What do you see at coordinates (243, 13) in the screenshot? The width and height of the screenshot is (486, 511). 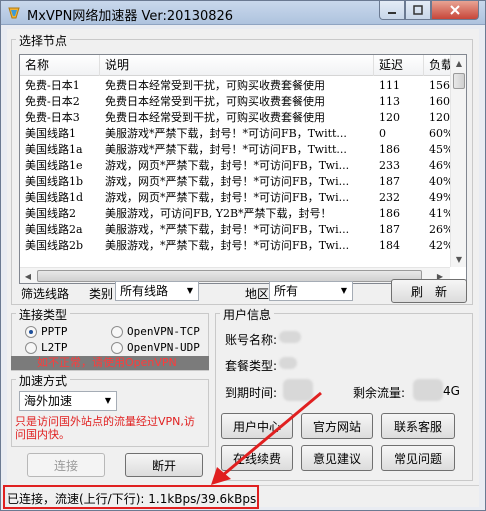 I see `title-bar: MxVPN网络加速器 Ver:20130826` at bounding box center [243, 13].